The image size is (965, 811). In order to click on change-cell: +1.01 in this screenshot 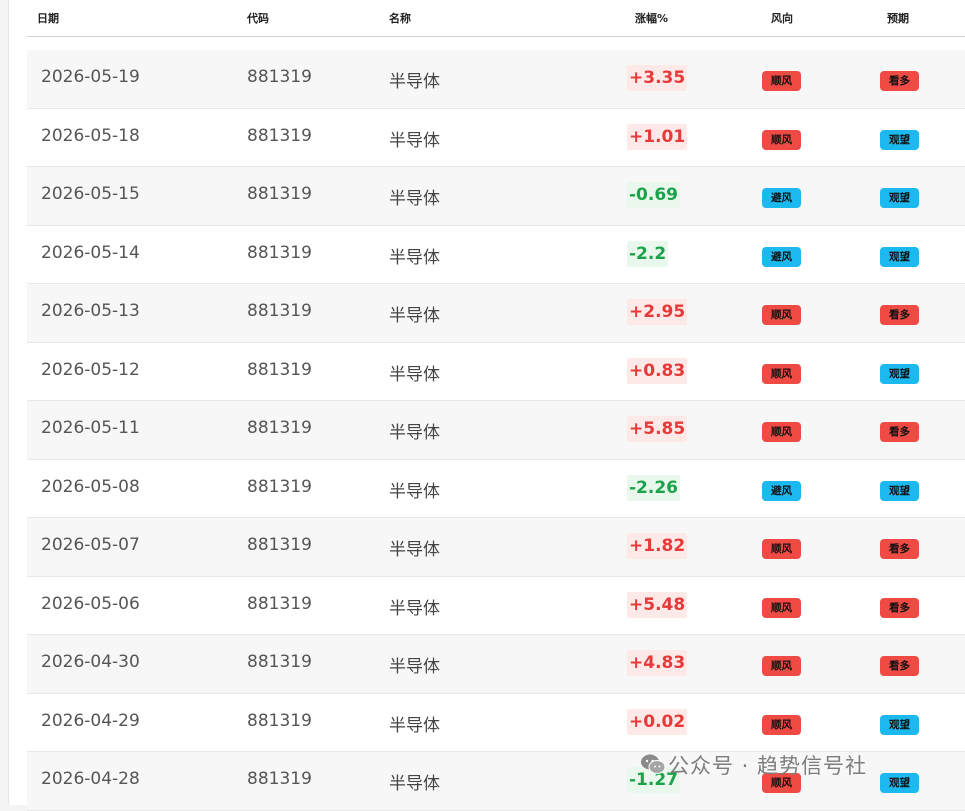, I will do `click(657, 136)`.